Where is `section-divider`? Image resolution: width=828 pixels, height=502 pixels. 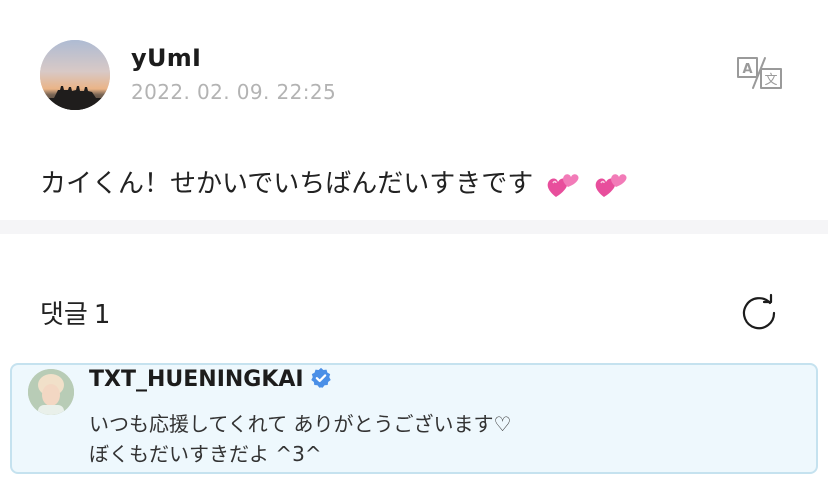
section-divider is located at coordinates (414, 227).